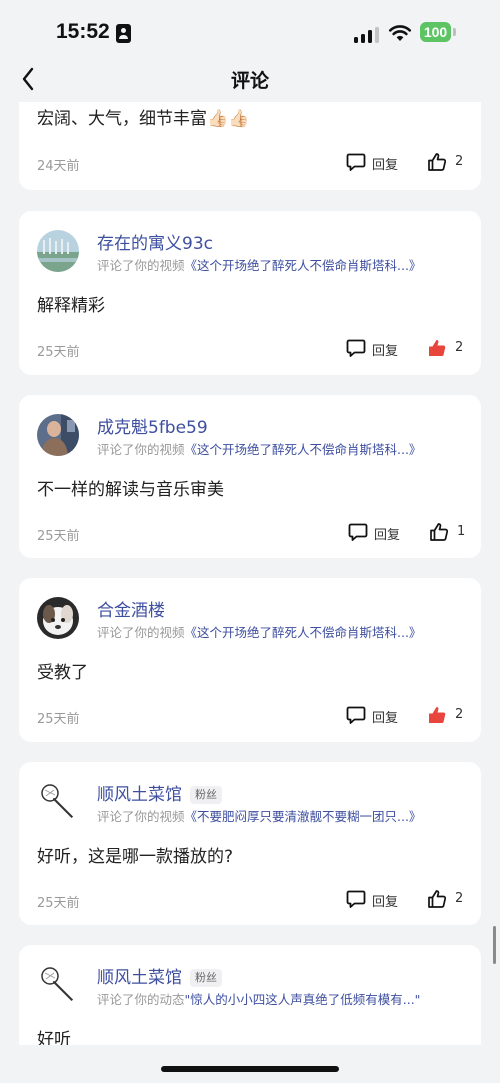  What do you see at coordinates (54, 1037) in the screenshot?
I see `comment-text: 好听` at bounding box center [54, 1037].